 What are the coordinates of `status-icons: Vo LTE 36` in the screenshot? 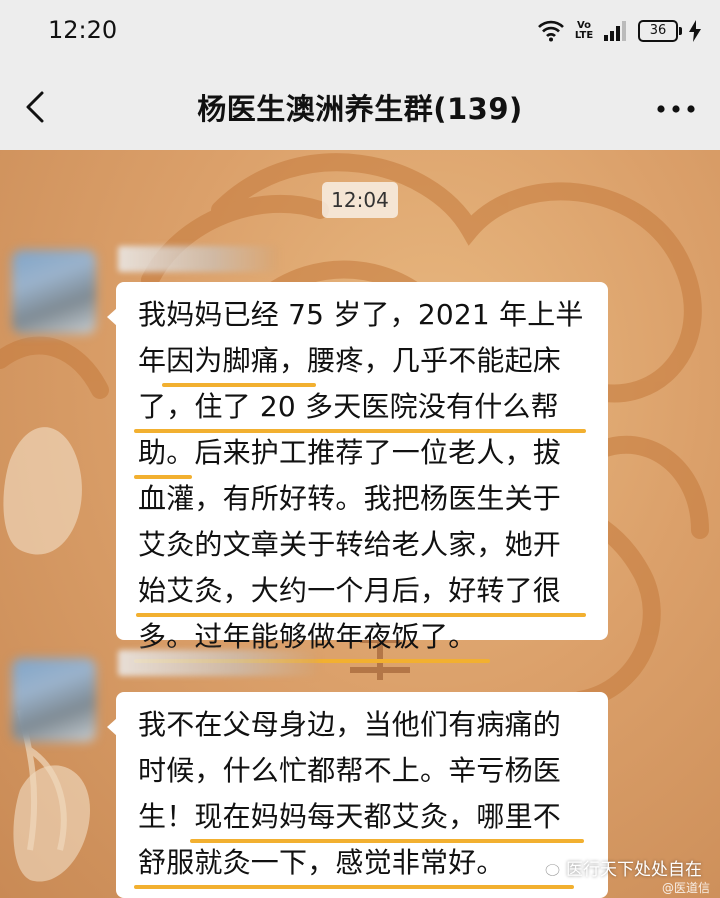 It's located at (620, 31).